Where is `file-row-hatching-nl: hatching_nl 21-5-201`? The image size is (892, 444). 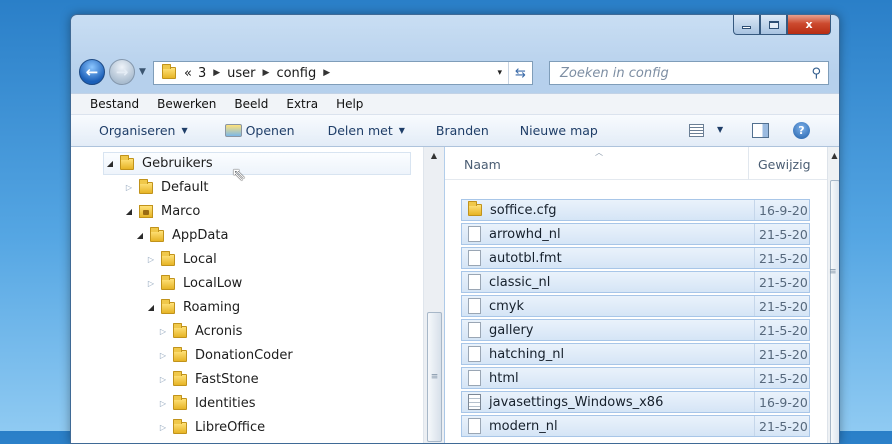
file-row-hatching-nl: hatching_nl 21-5-201 is located at coordinates (635, 354).